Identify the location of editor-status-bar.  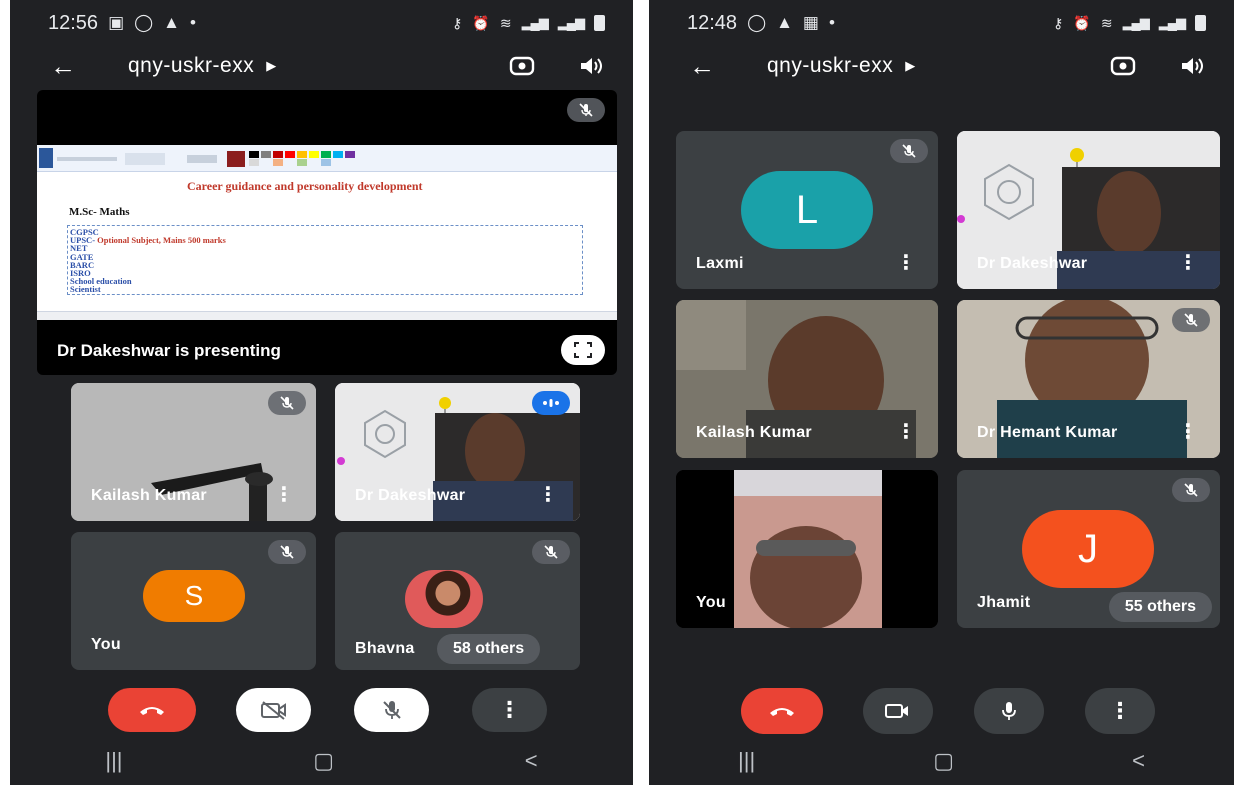
(327, 315).